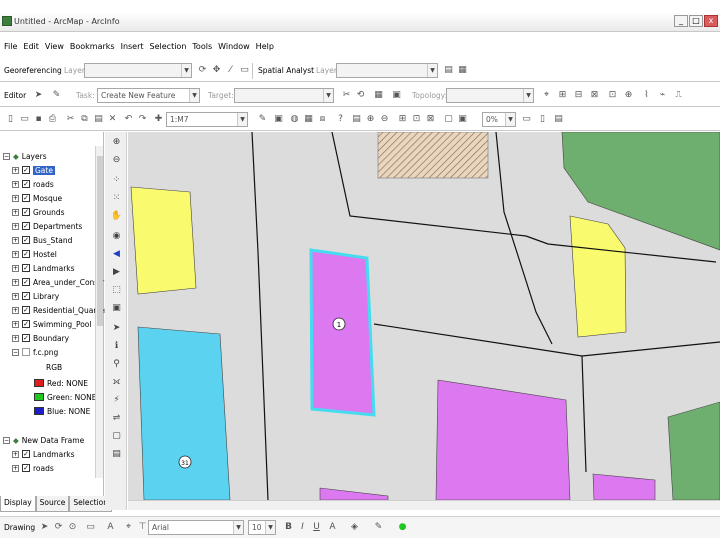 The width and height of the screenshot is (720, 540). What do you see at coordinates (38, 95) in the screenshot?
I see `edit-arrow-icon: ➤` at bounding box center [38, 95].